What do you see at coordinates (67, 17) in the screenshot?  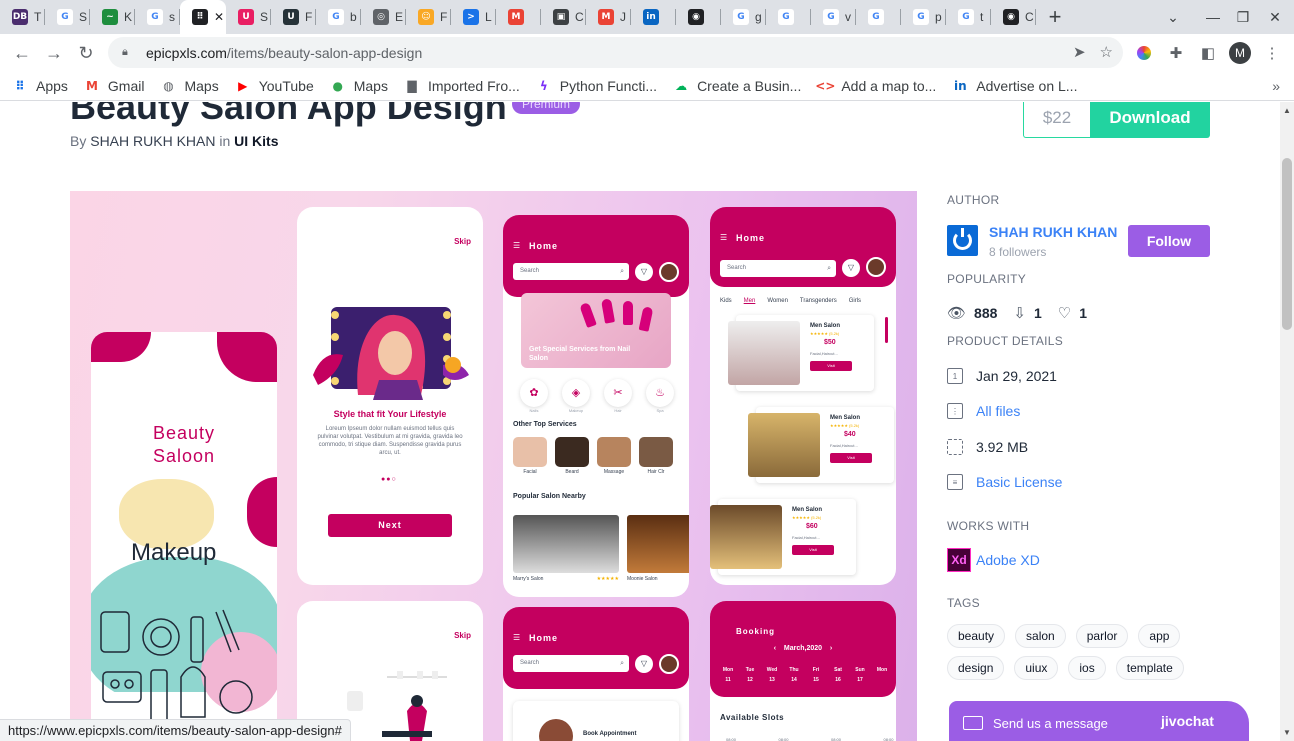 I see `tab-1: GS` at bounding box center [67, 17].